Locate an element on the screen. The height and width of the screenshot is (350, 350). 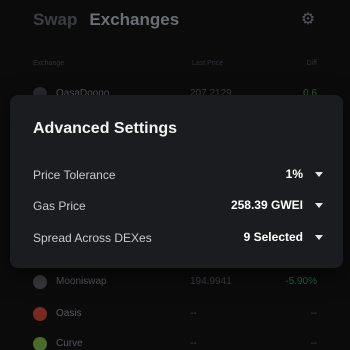
setting-gas-price: Gas Price 258.39 GWEI is located at coordinates (178, 206).